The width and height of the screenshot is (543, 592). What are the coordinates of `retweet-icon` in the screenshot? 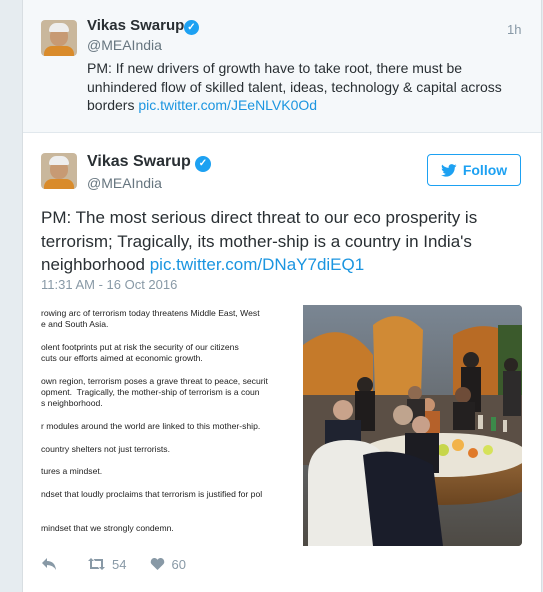 It's located at (96, 564).